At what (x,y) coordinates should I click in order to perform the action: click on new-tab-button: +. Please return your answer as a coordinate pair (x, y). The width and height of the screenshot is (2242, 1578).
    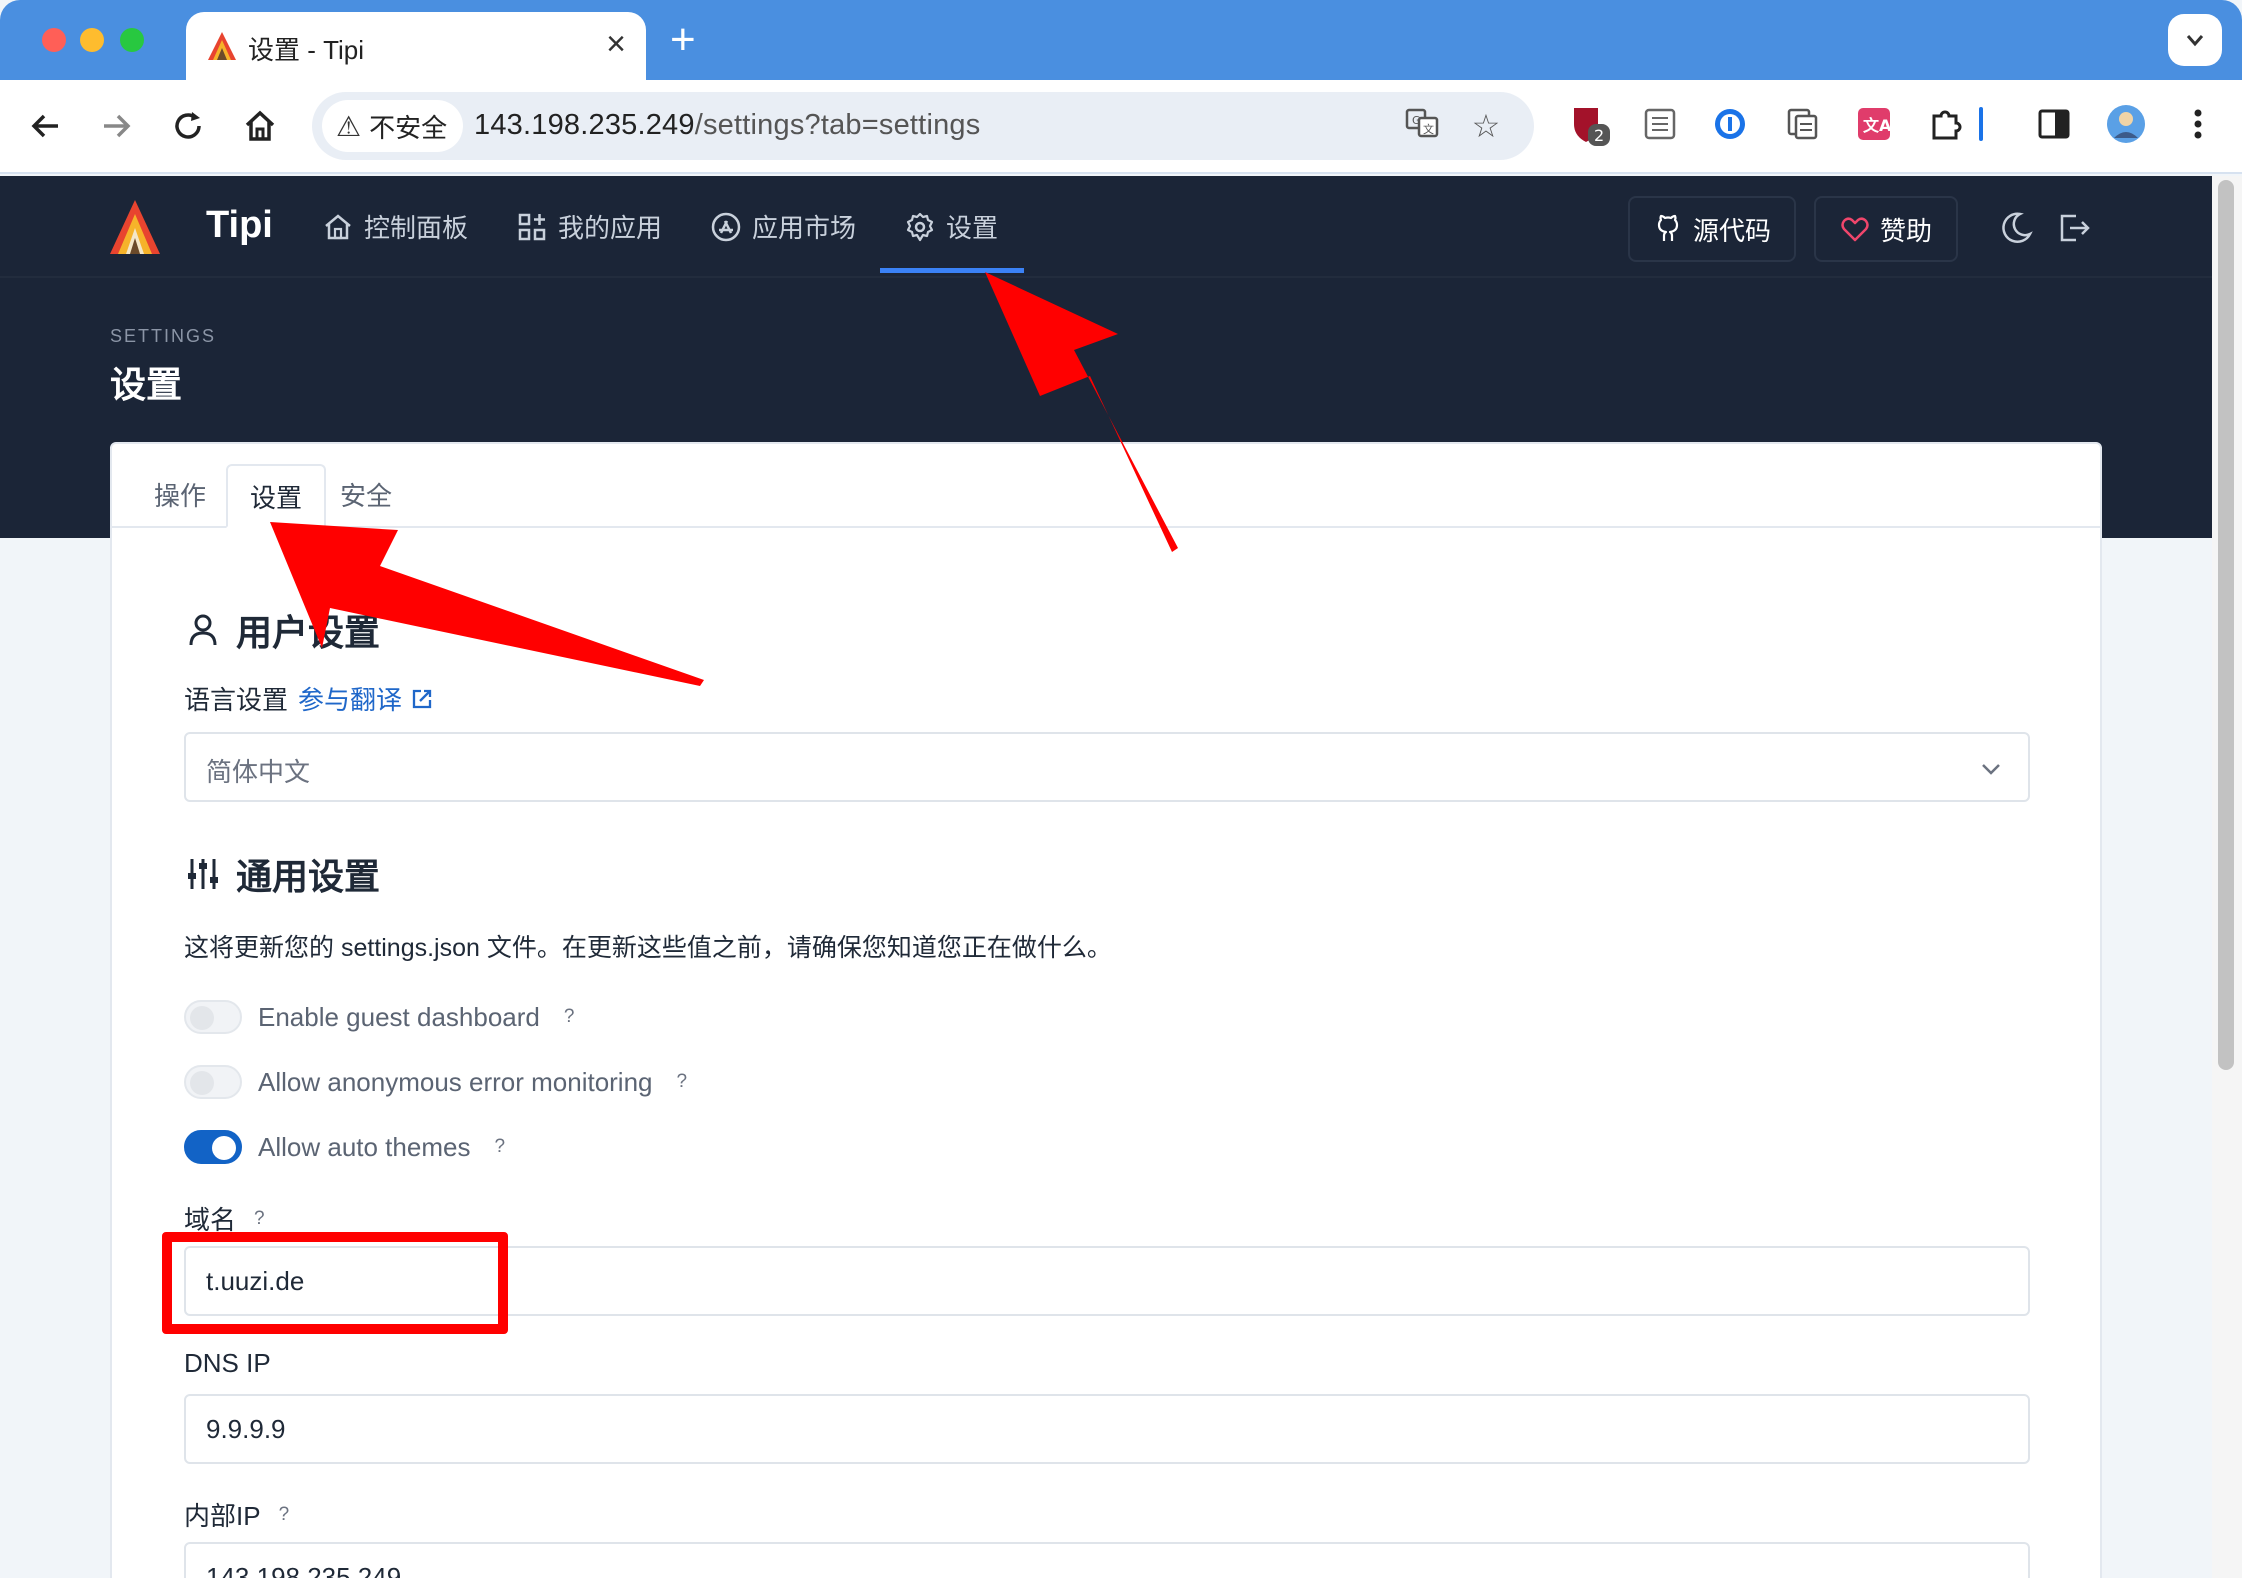
    Looking at the image, I should click on (683, 40).